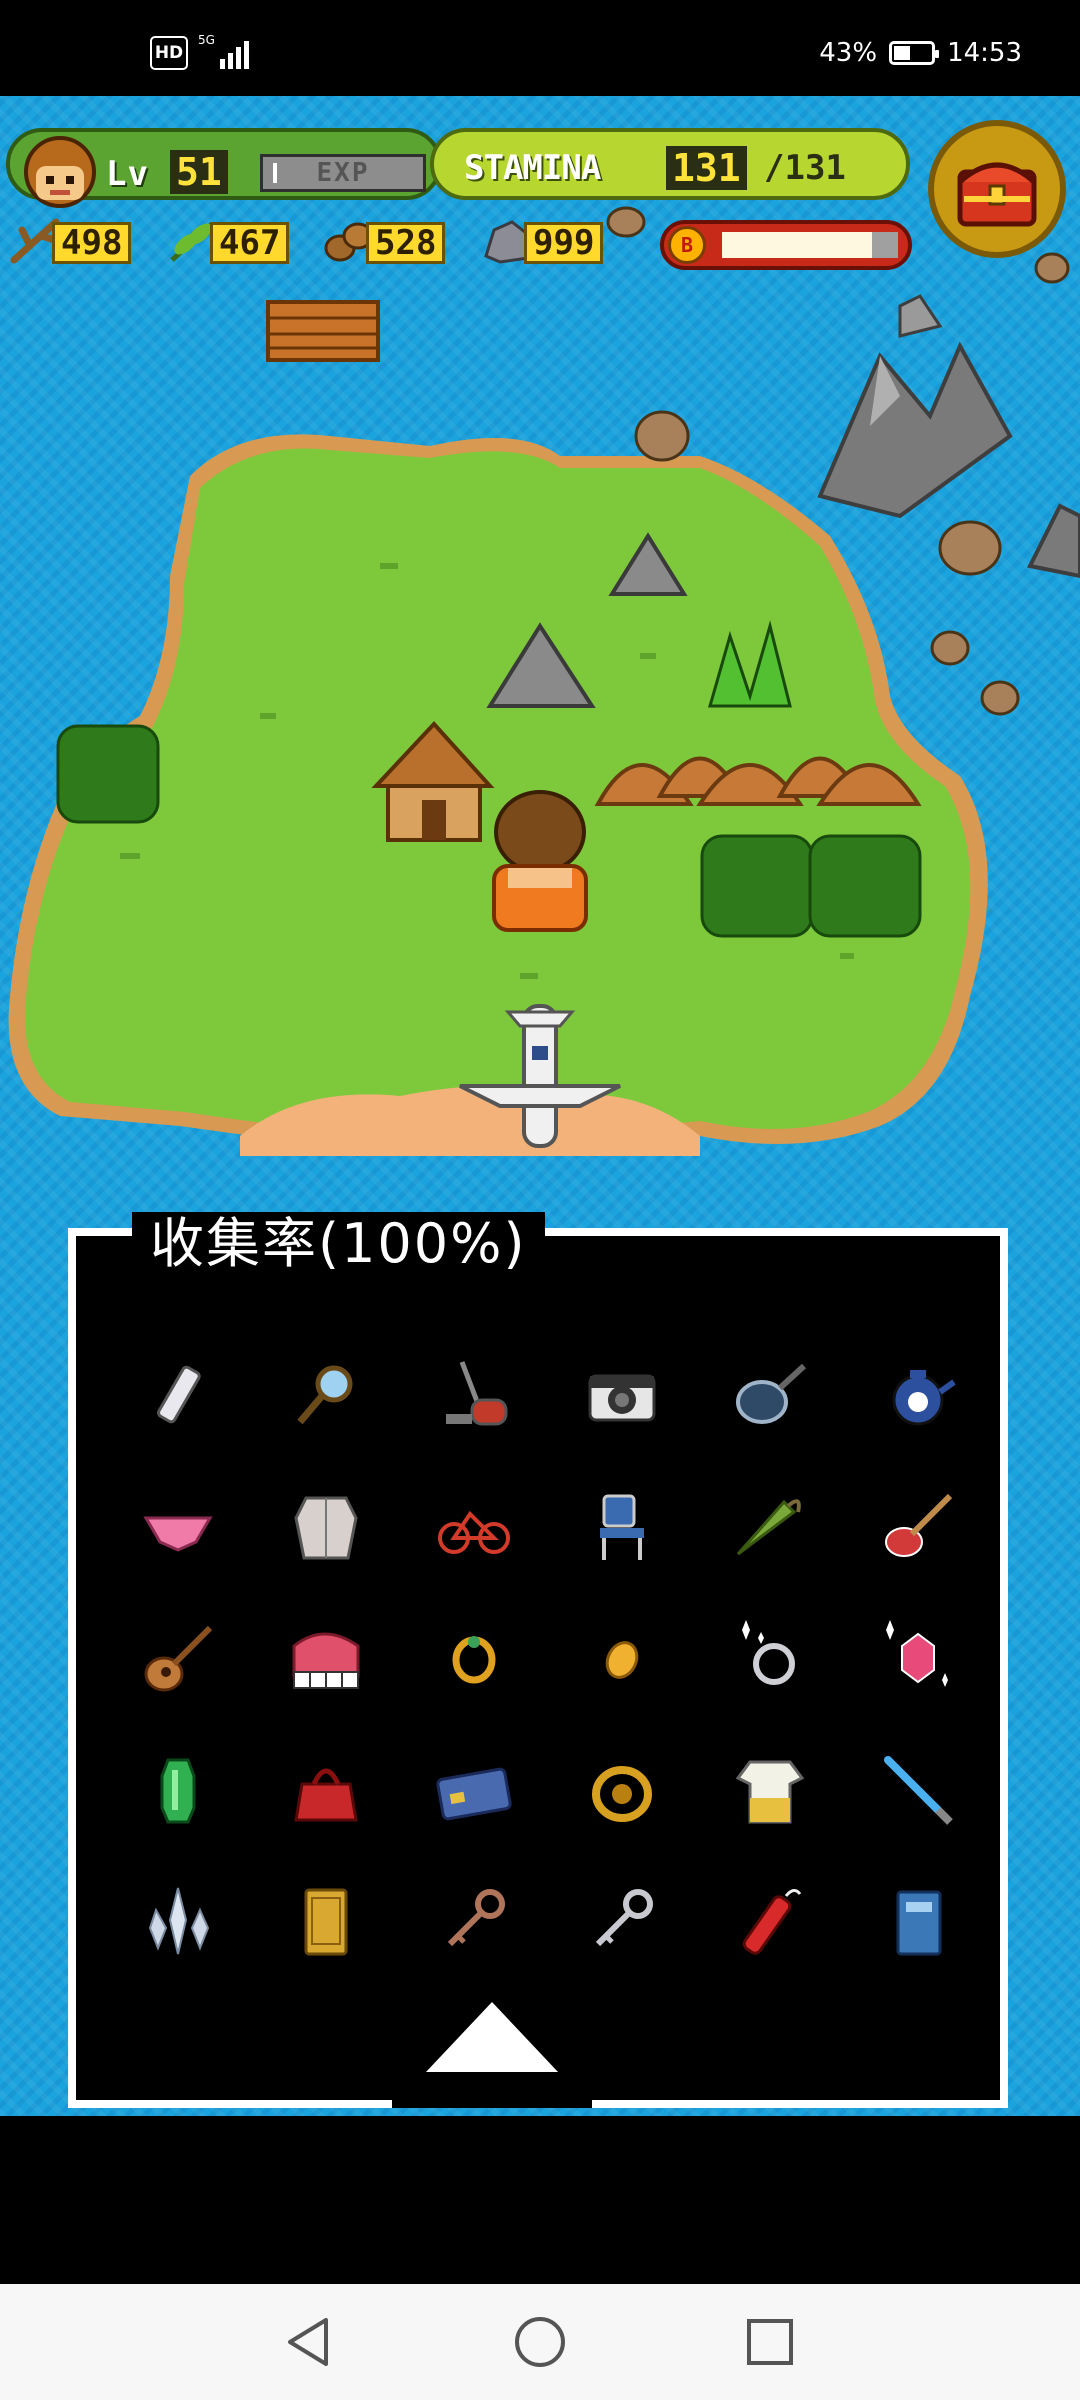  I want to click on credit-card-icon, so click(474, 1794).